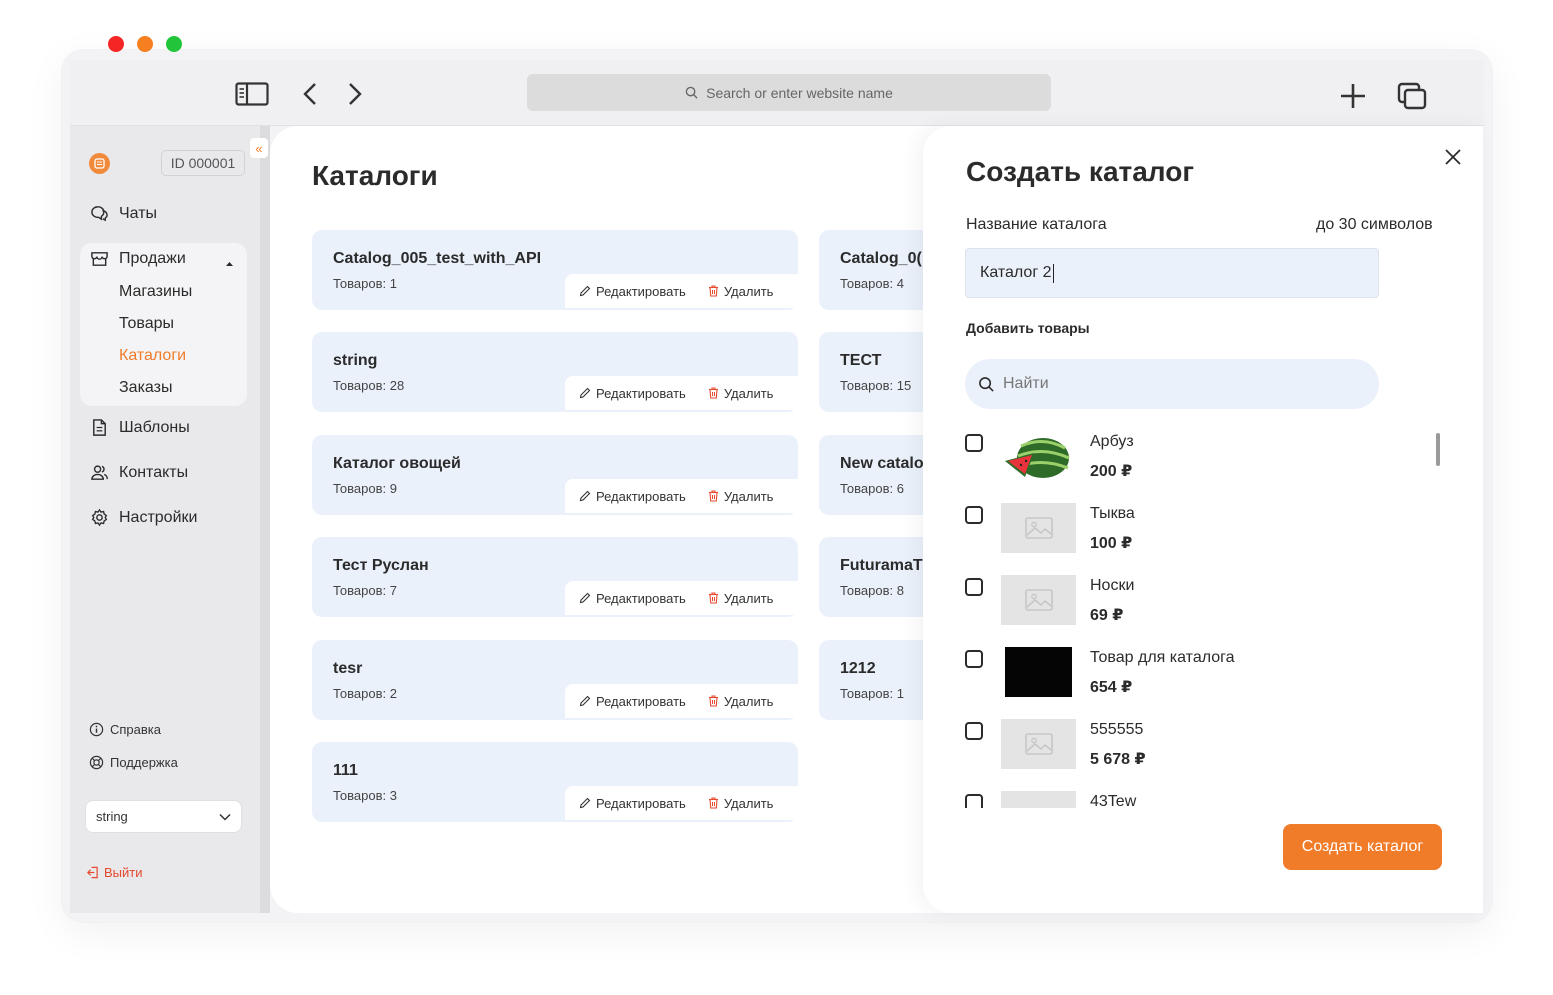 This screenshot has height=995, width=1553. What do you see at coordinates (140, 427) in the screenshot?
I see `sidebar-item-templates: Шаблоны` at bounding box center [140, 427].